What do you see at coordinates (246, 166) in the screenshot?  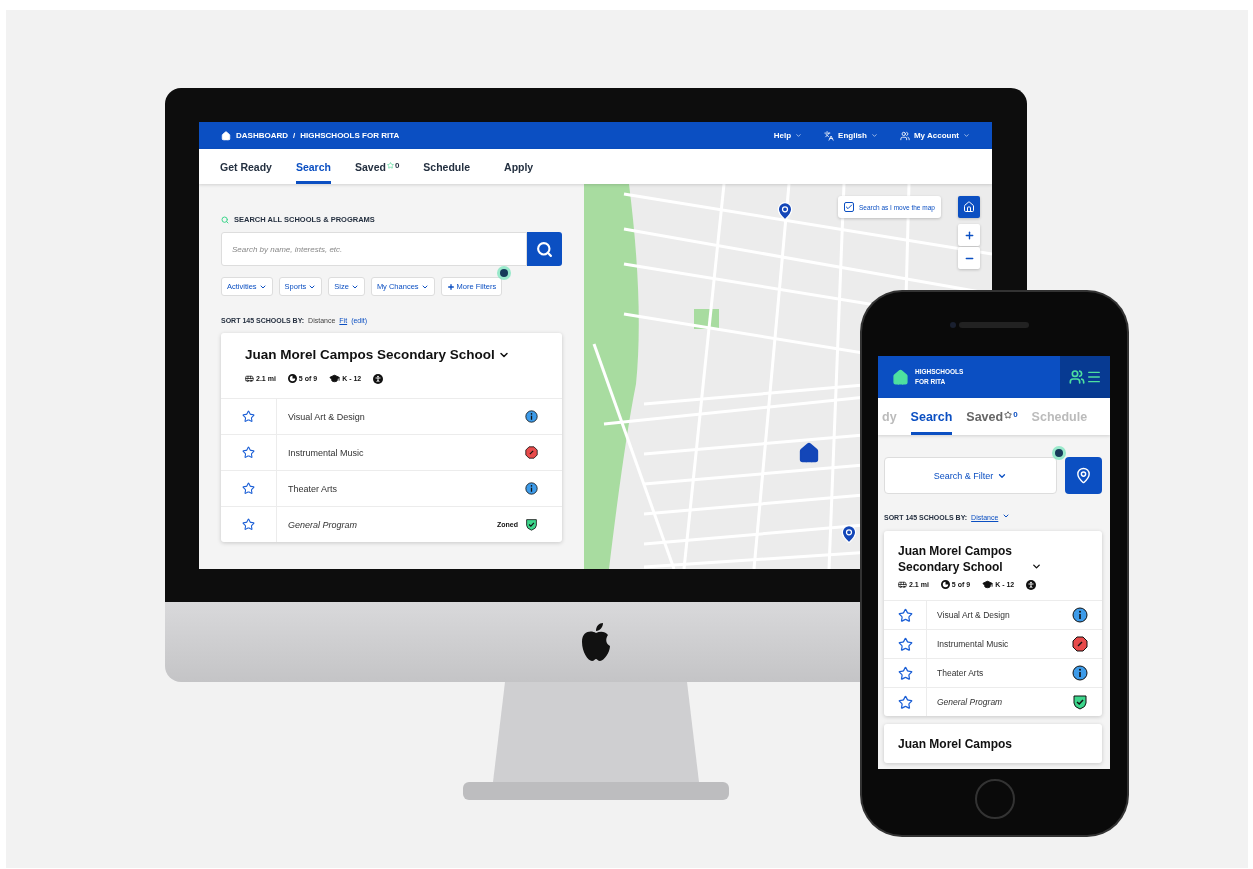 I see `nav-tab: Get Ready` at bounding box center [246, 166].